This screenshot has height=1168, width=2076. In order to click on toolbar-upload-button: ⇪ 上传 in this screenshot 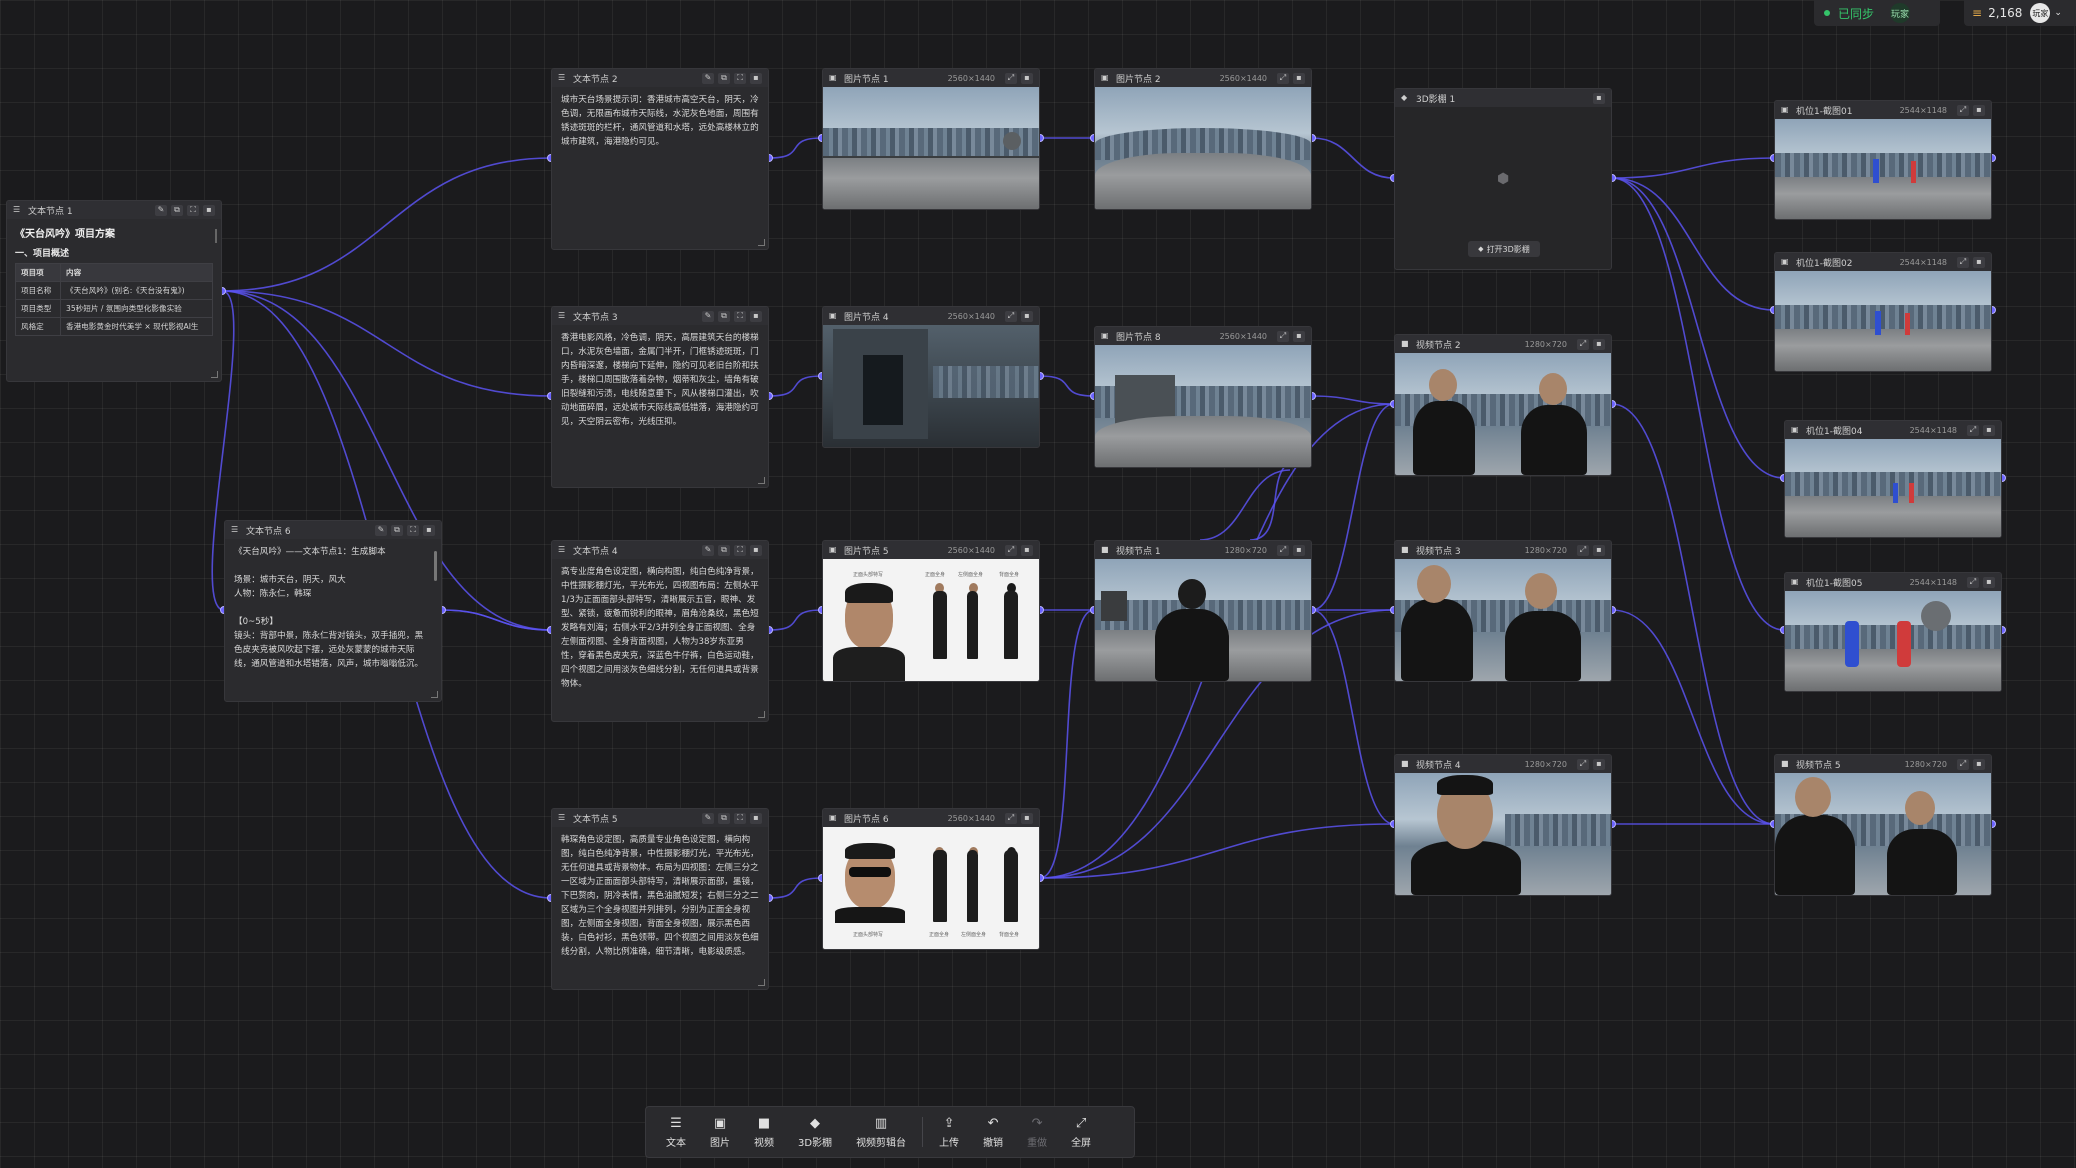, I will do `click(949, 1132)`.